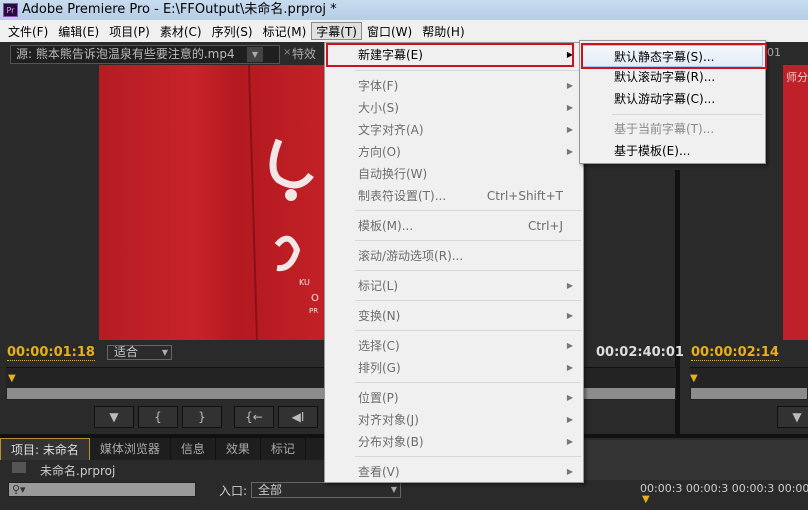  What do you see at coordinates (454, 368) in the screenshot?
I see `menu-item: 排列(G) ▶` at bounding box center [454, 368].